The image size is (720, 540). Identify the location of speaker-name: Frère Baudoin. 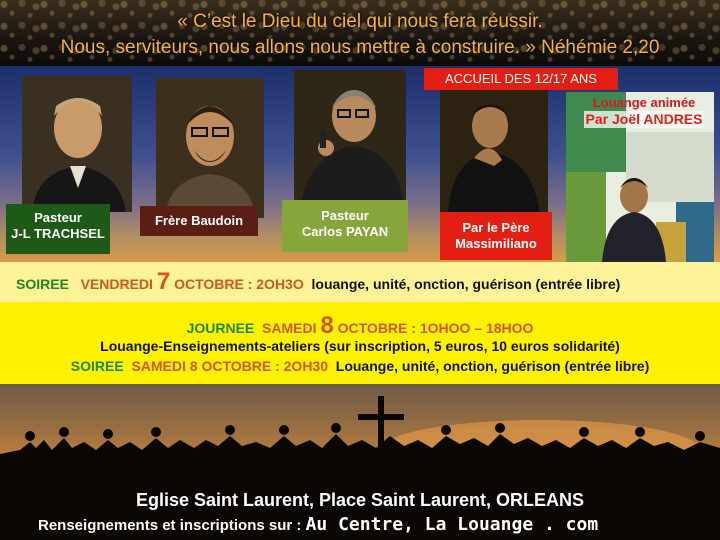
(199, 220).